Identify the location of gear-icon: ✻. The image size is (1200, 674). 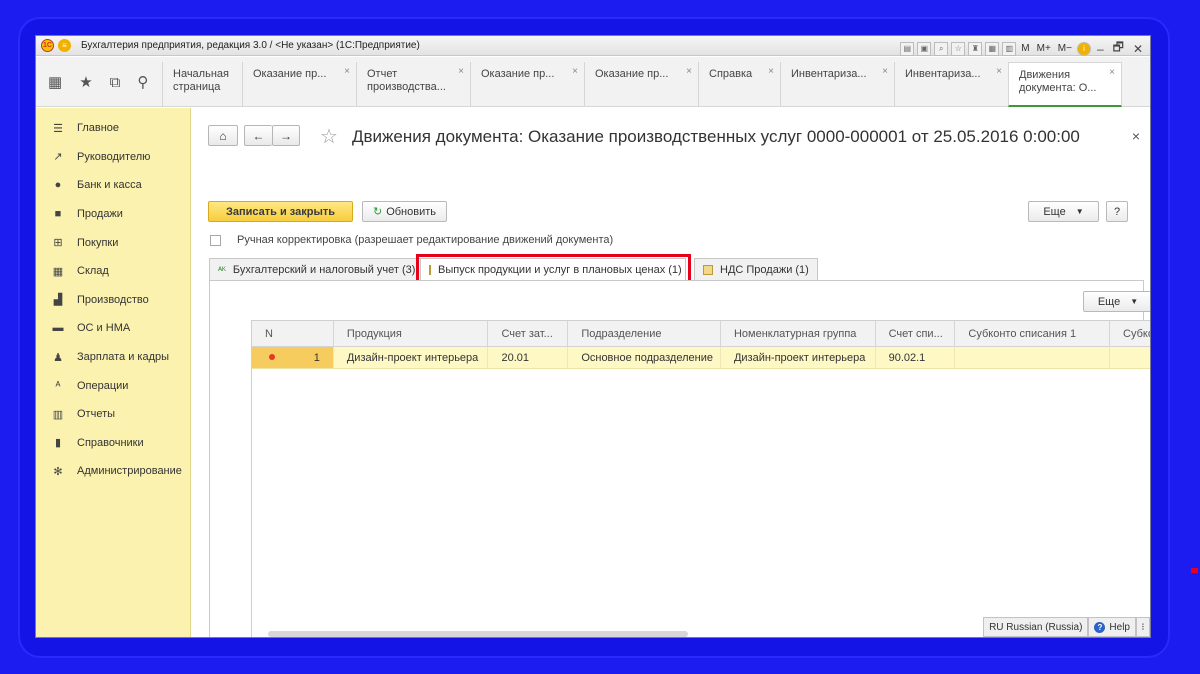
(58, 471).